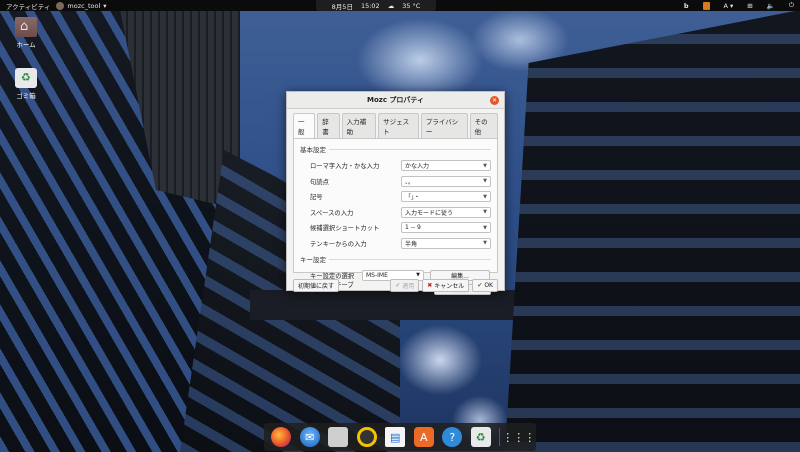 This screenshot has height=452, width=800. What do you see at coordinates (391, 5) in the screenshot?
I see `cloud-icon: ☁` at bounding box center [391, 5].